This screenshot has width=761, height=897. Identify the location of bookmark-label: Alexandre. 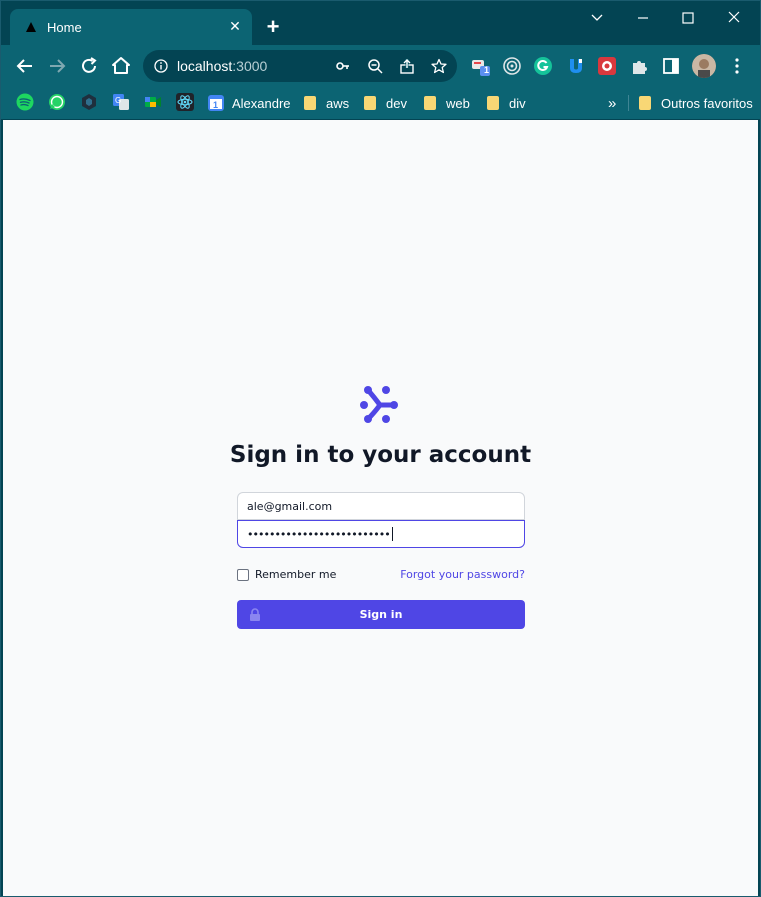
(261, 103).